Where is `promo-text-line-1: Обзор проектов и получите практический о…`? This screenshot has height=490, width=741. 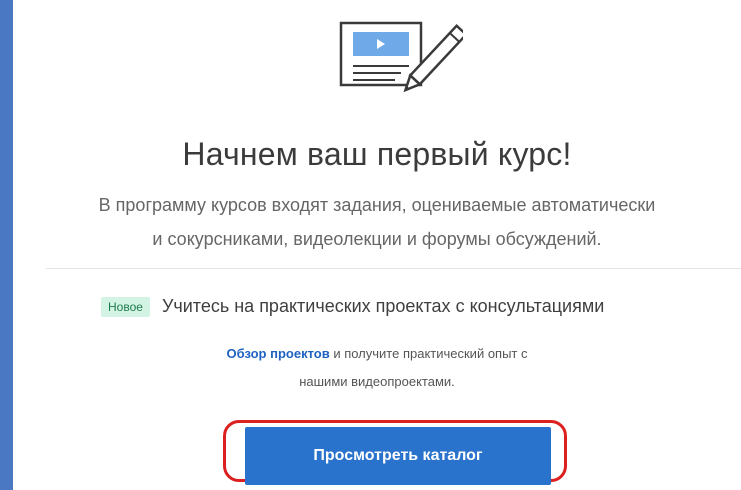 promo-text-line-1: Обзор проектов и получите практический о… is located at coordinates (377, 354).